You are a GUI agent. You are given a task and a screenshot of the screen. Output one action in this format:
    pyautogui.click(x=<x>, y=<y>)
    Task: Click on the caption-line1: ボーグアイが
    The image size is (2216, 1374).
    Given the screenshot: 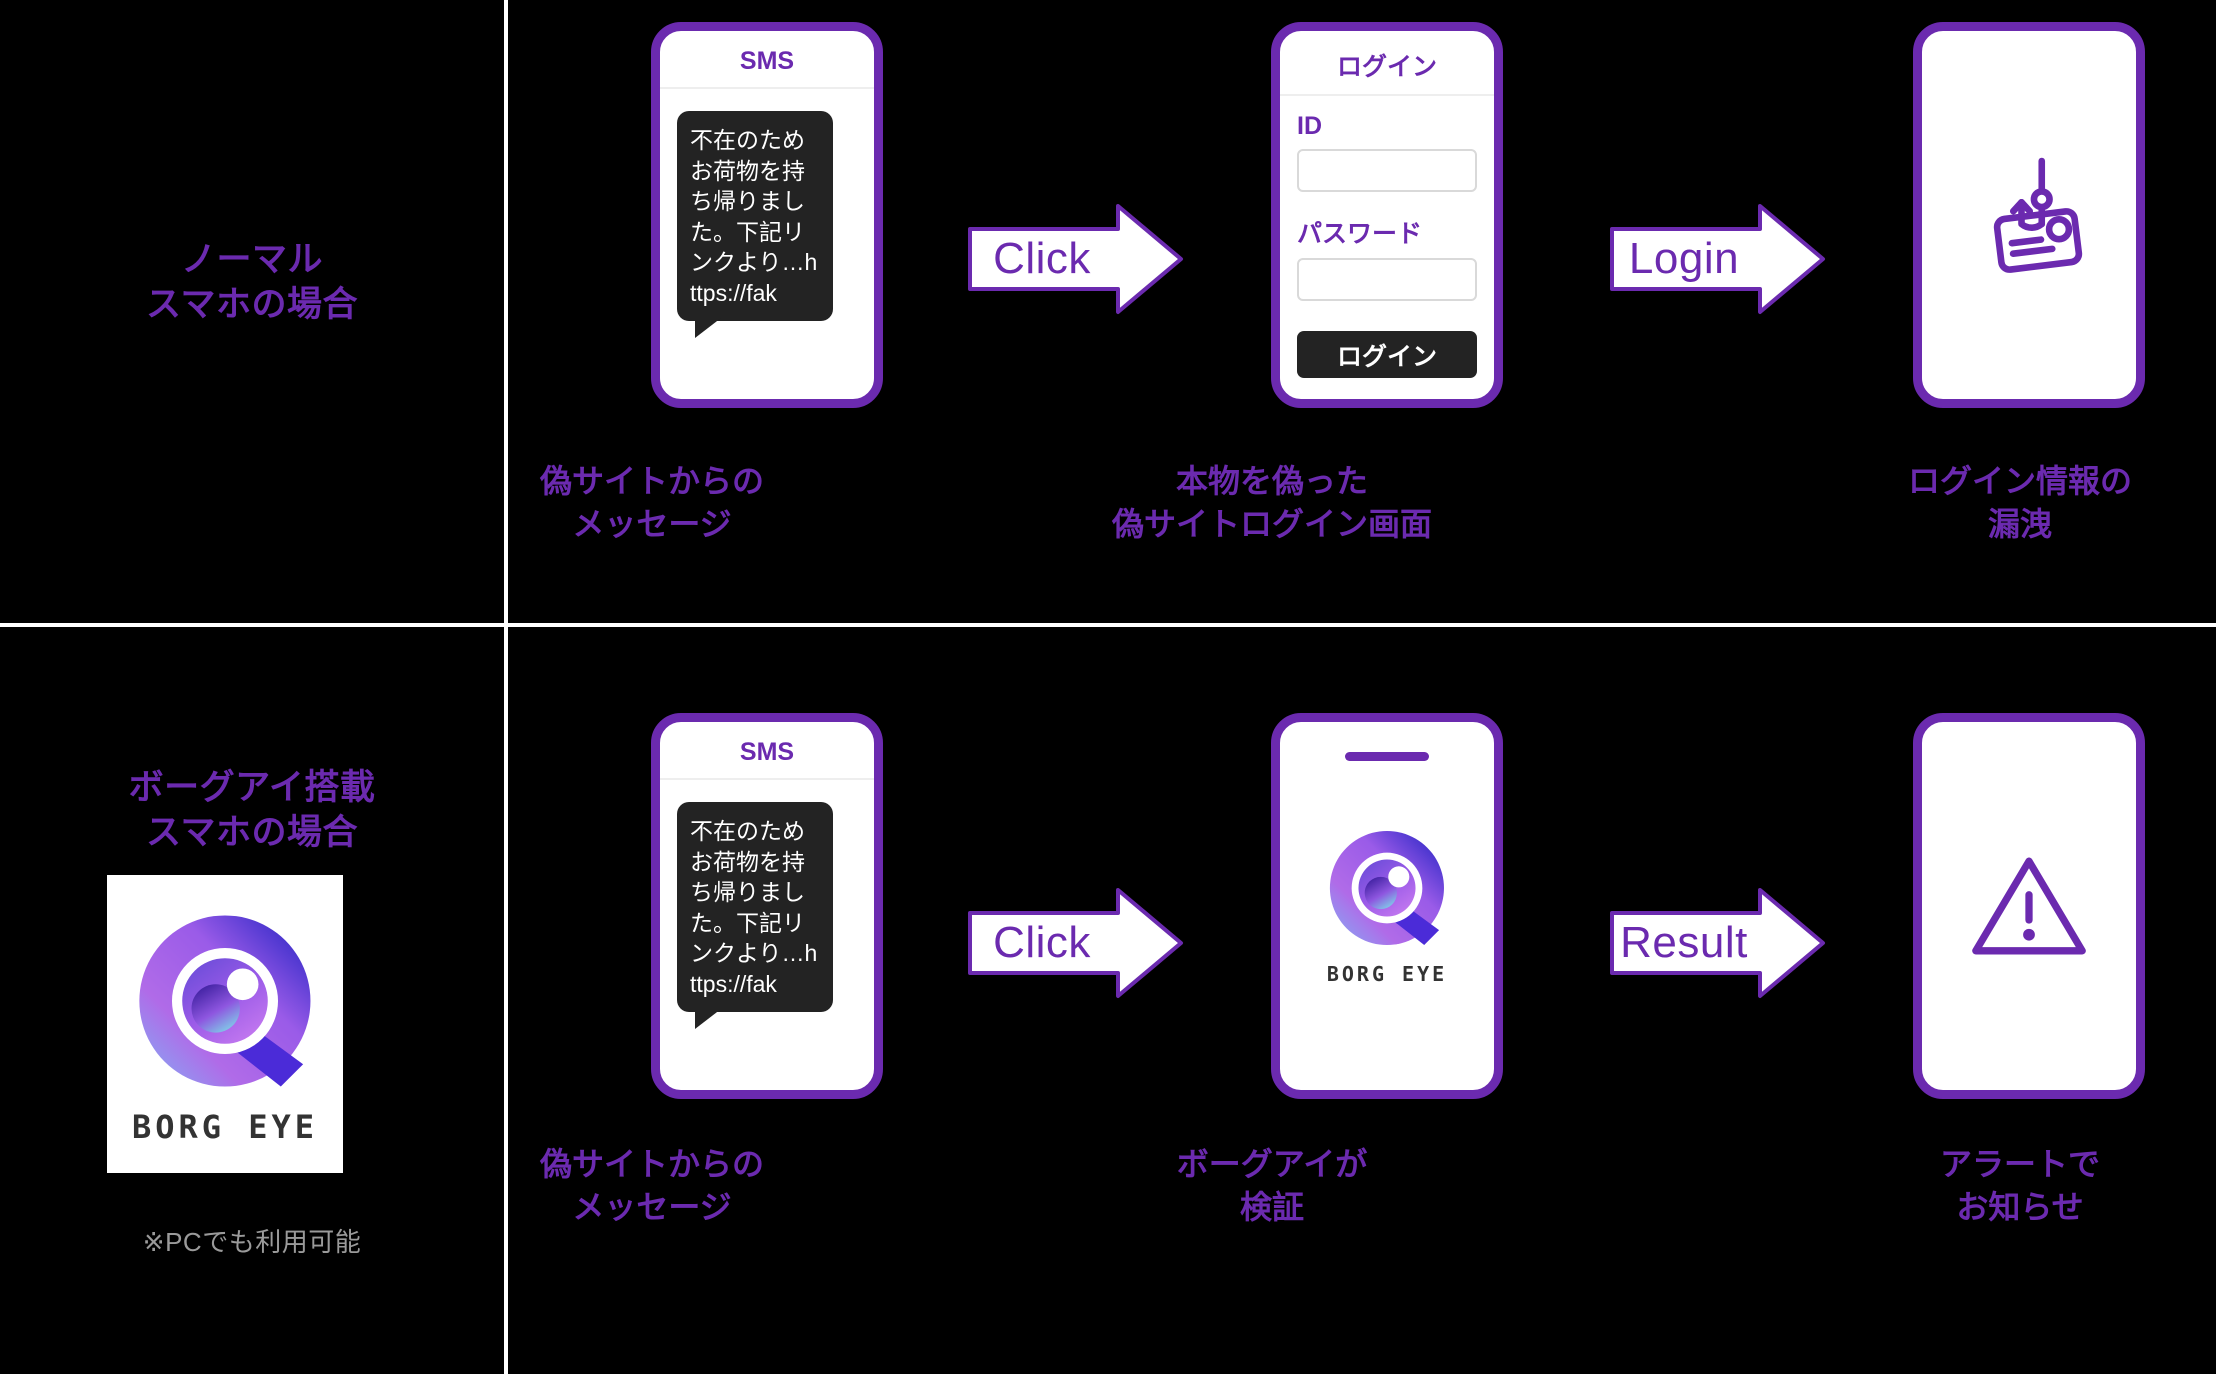 What is the action you would take?
    pyautogui.click(x=1272, y=1164)
    